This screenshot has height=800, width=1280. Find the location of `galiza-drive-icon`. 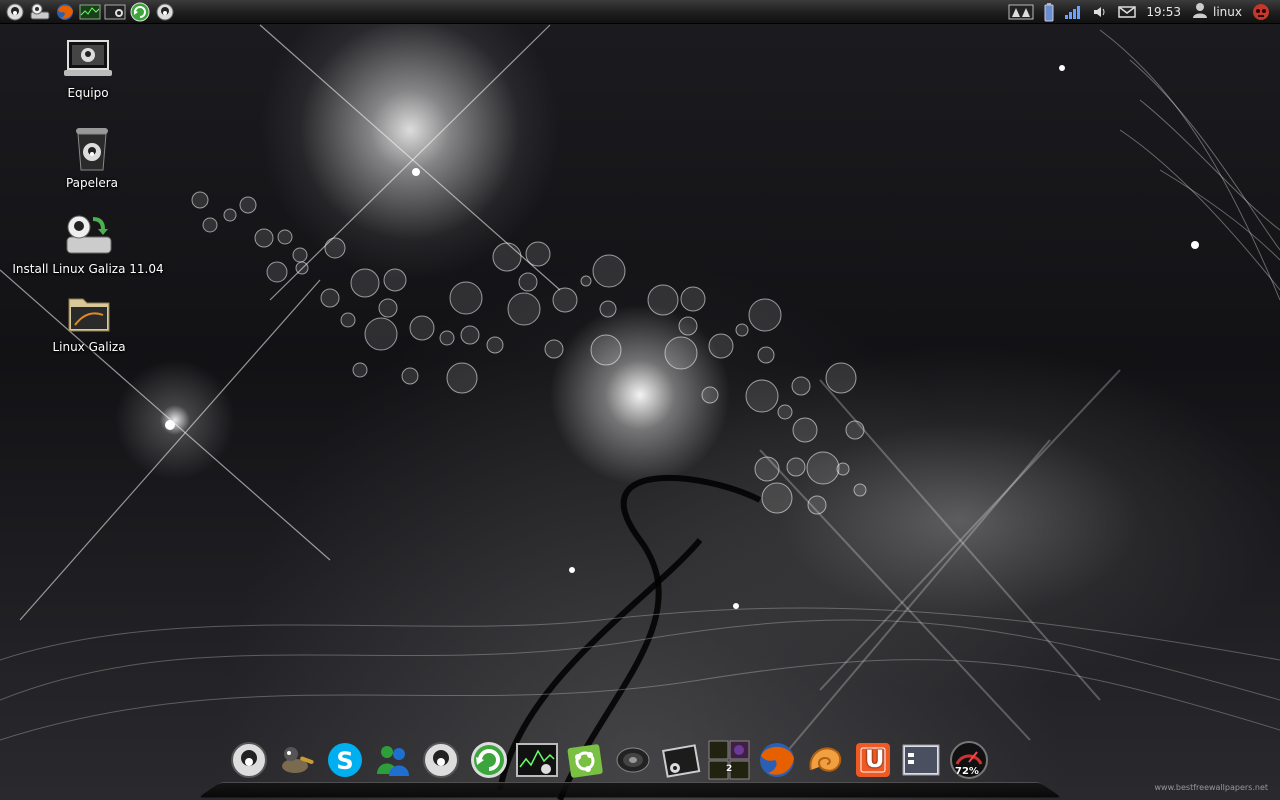

galiza-drive-icon is located at coordinates (40, 12).